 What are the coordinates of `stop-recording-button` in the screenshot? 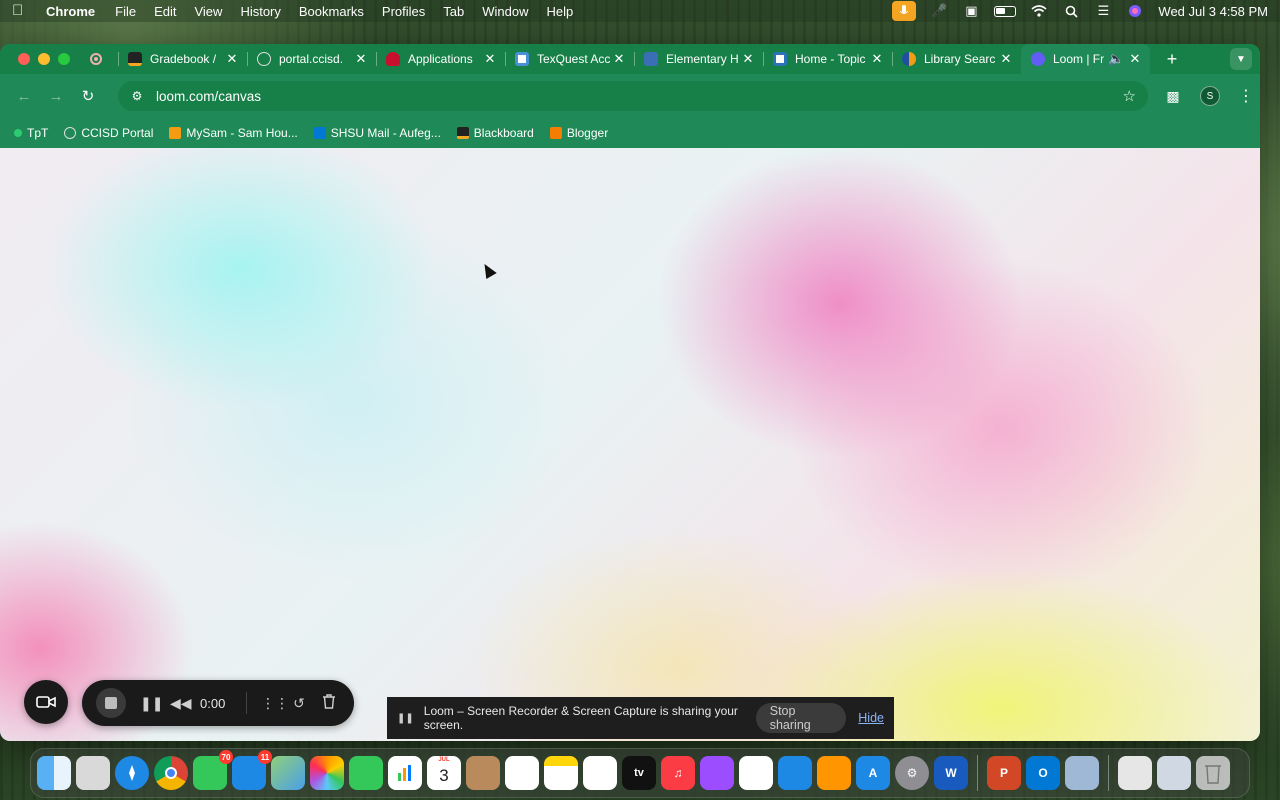 It's located at (111, 703).